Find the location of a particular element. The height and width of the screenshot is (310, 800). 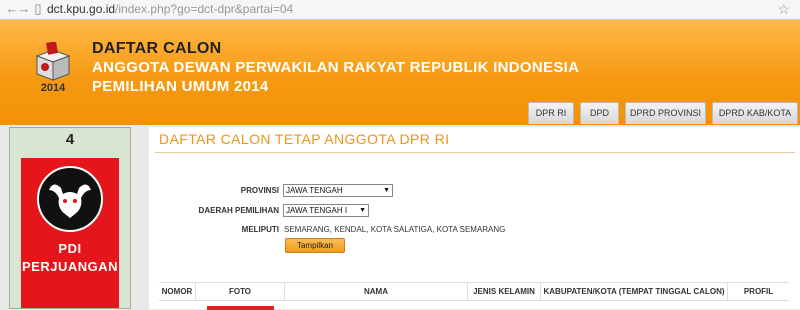

forward-icon: → is located at coordinates (24, 9).